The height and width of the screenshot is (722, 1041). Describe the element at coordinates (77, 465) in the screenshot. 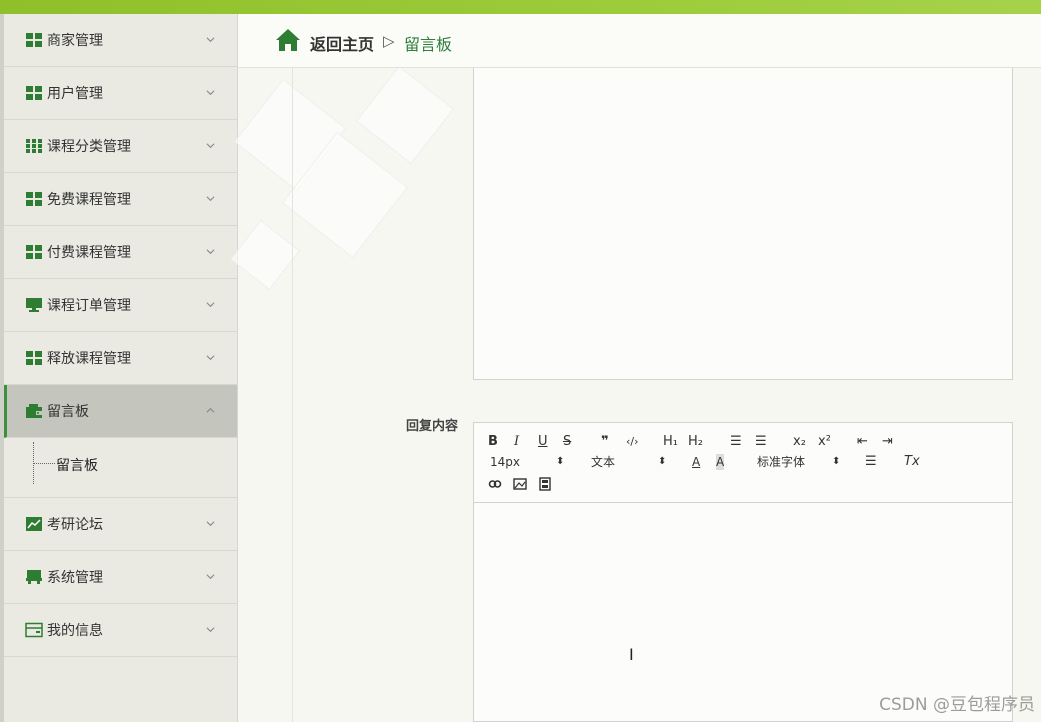

I see `submenu-item-message-board: 留言板` at that location.